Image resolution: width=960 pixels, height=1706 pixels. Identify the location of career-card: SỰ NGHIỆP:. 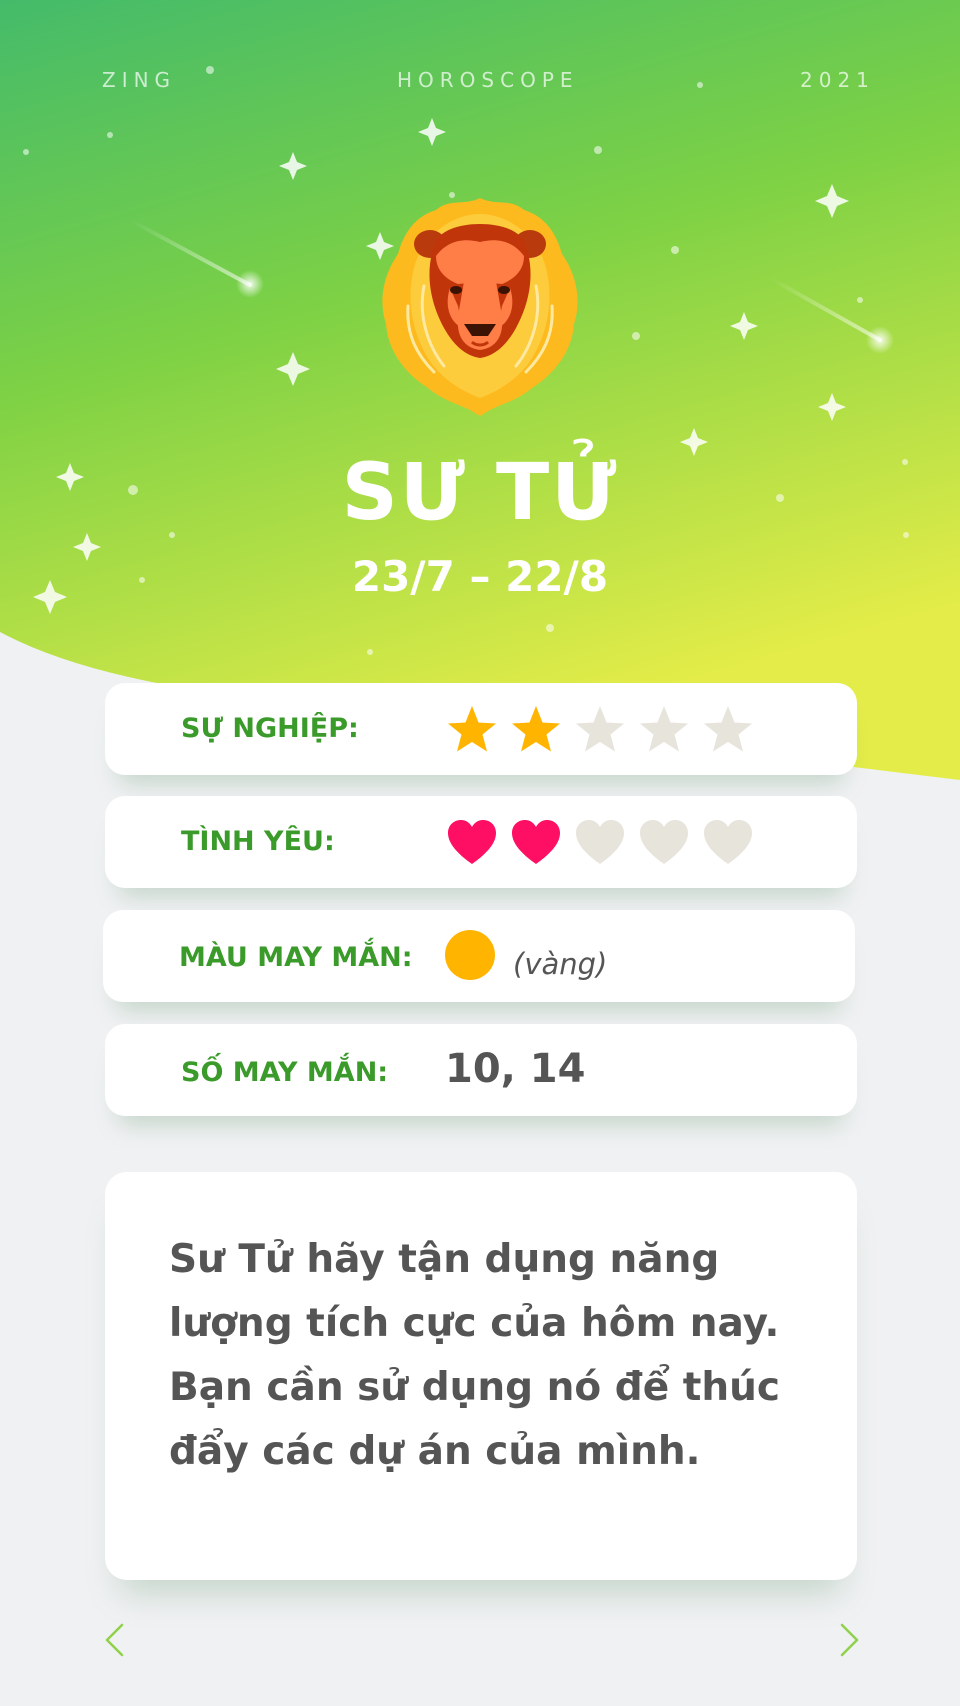
(481, 729).